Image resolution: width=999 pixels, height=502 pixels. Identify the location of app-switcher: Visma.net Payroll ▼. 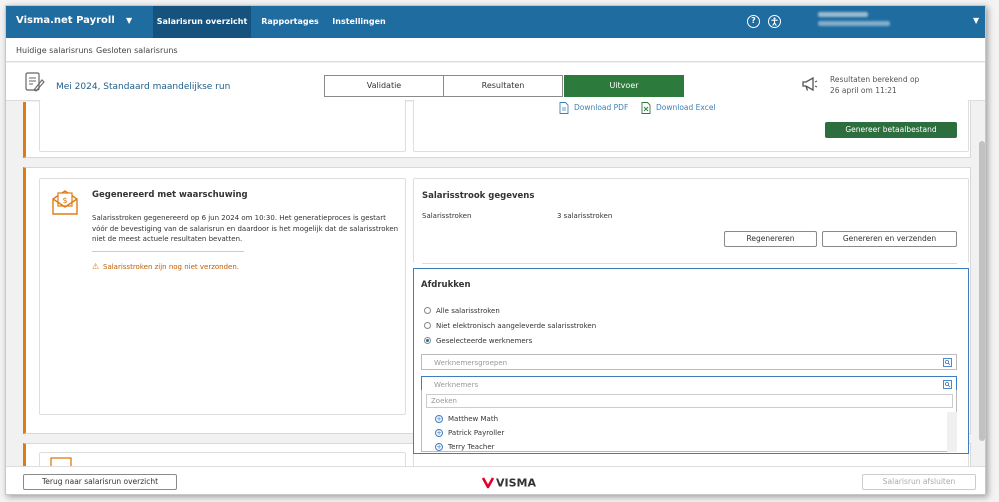
(79, 22).